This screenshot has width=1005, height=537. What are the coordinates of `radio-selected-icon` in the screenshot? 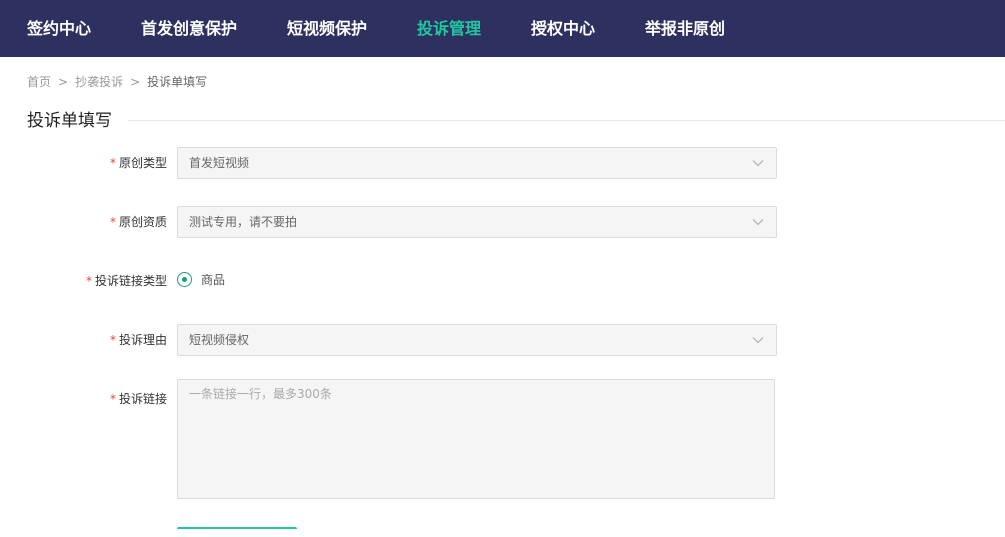 It's located at (184, 279).